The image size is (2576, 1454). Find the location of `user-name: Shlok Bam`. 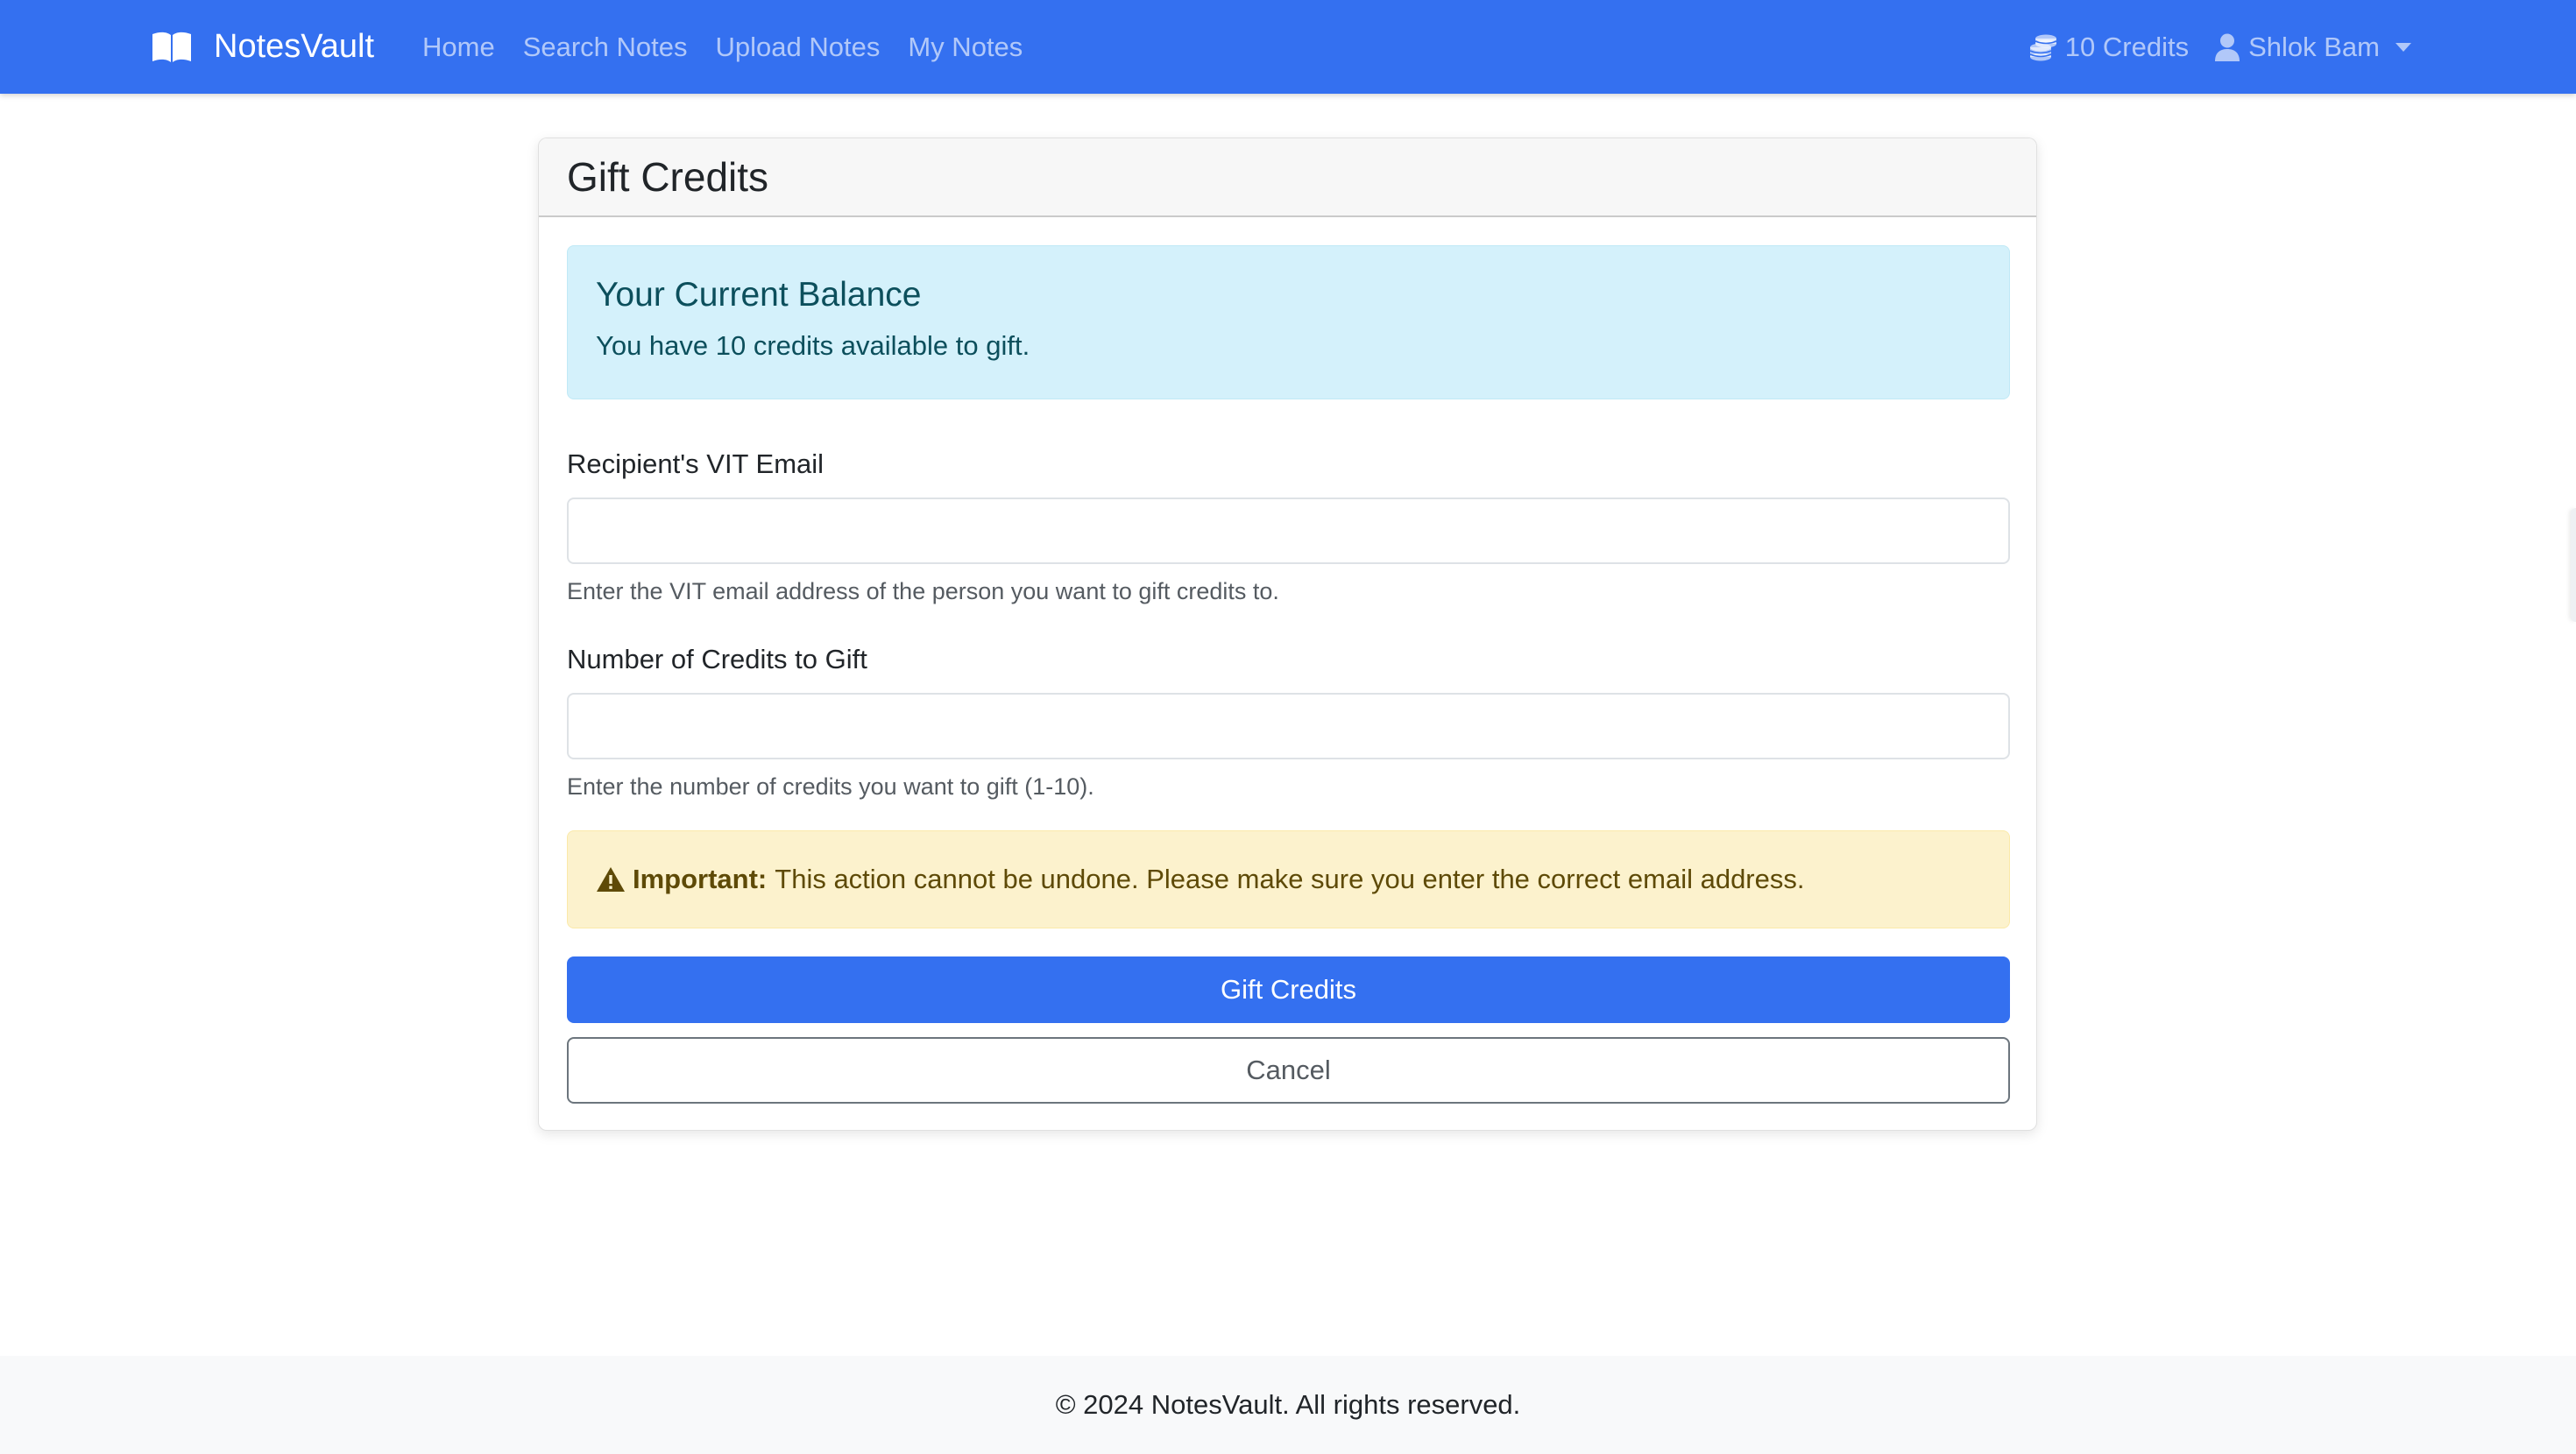

user-name: Shlok Bam is located at coordinates (2314, 46).